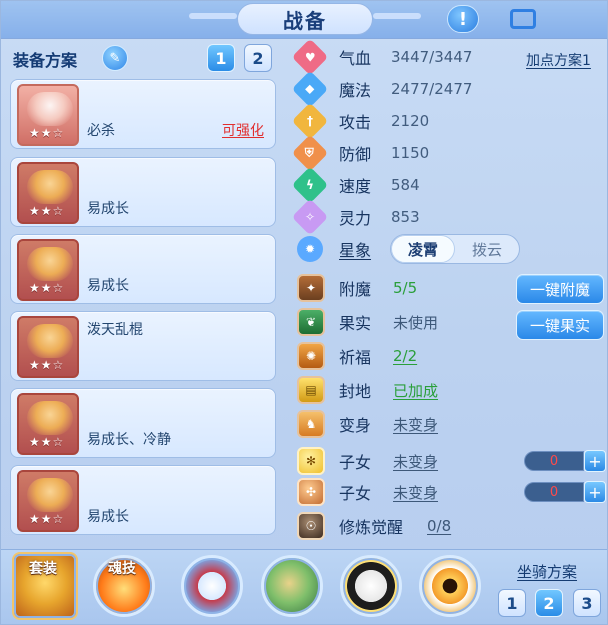  I want to click on yin-yang-orb, so click(371, 586).